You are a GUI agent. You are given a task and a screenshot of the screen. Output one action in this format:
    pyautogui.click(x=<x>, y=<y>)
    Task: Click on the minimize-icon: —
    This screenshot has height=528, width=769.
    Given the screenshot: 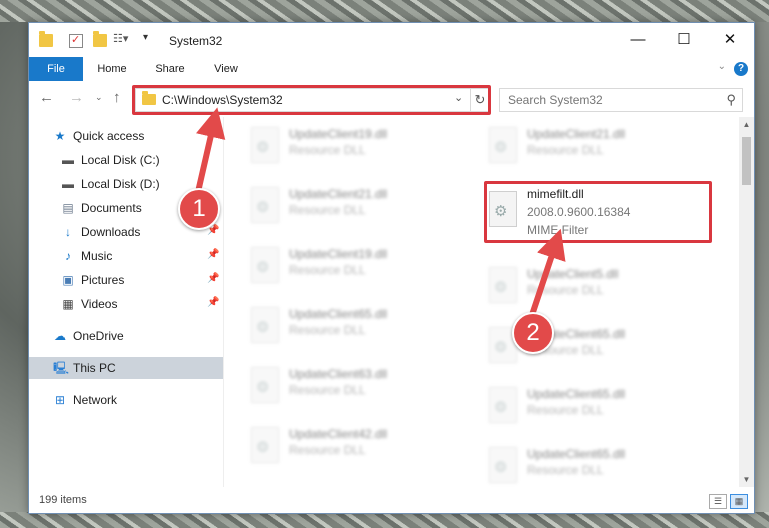 What is the action you would take?
    pyautogui.click(x=638, y=39)
    